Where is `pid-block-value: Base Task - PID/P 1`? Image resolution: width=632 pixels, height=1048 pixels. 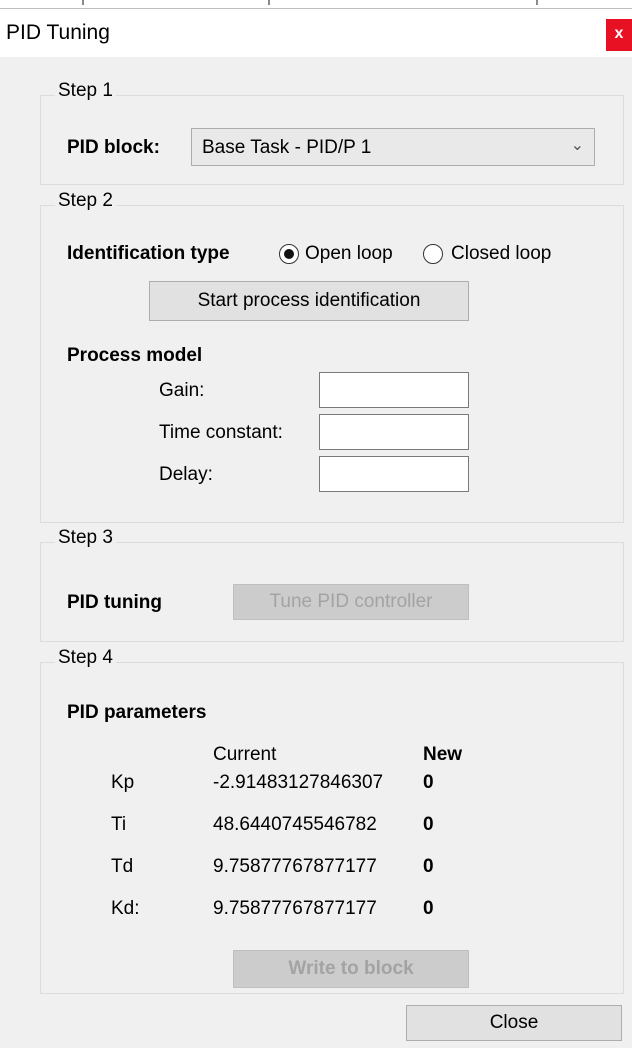
pid-block-value: Base Task - PID/P 1 is located at coordinates (287, 147).